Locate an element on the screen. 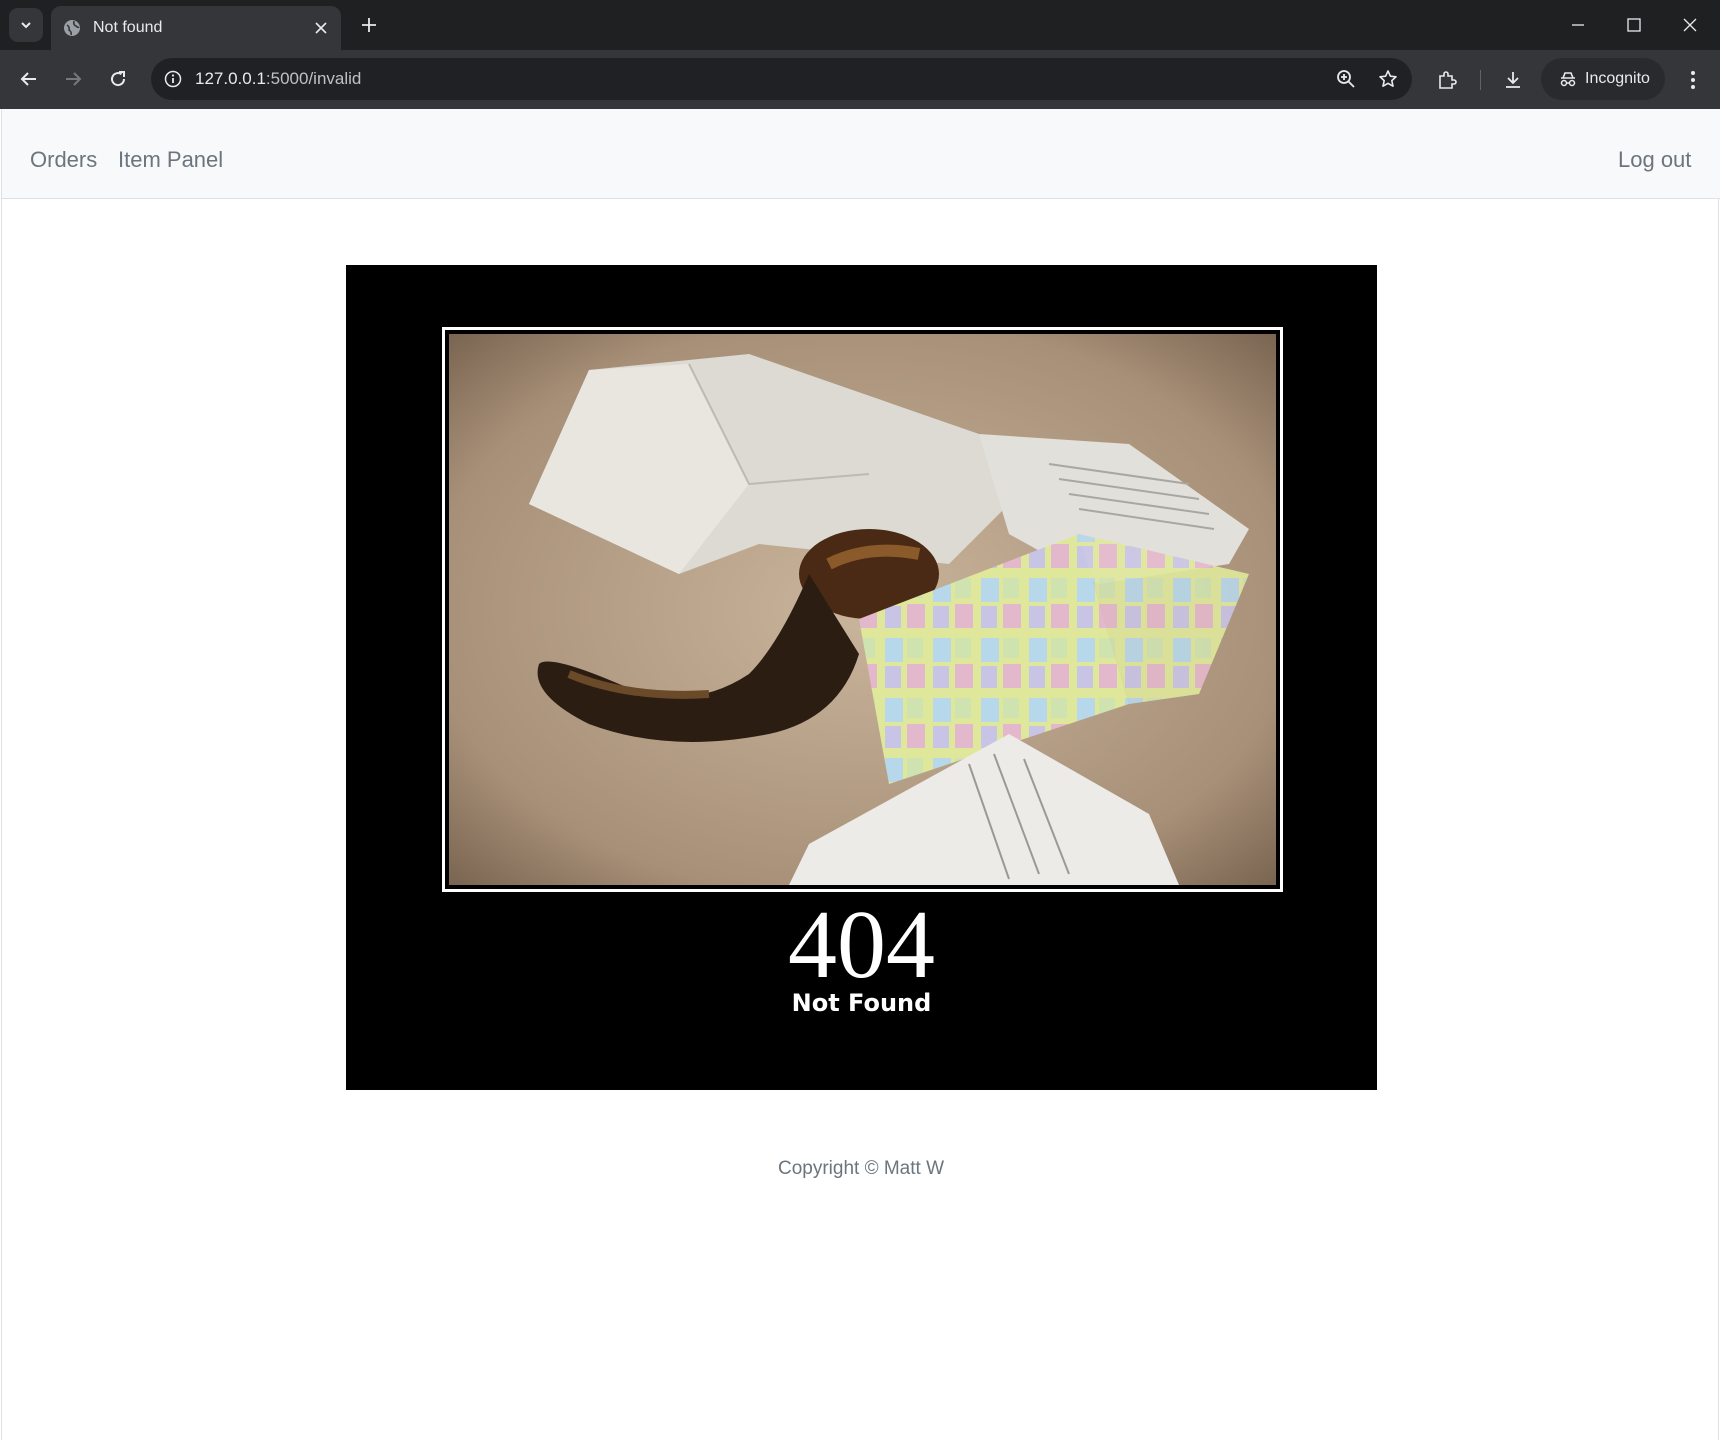  maximize-icon is located at coordinates (1634, 25).